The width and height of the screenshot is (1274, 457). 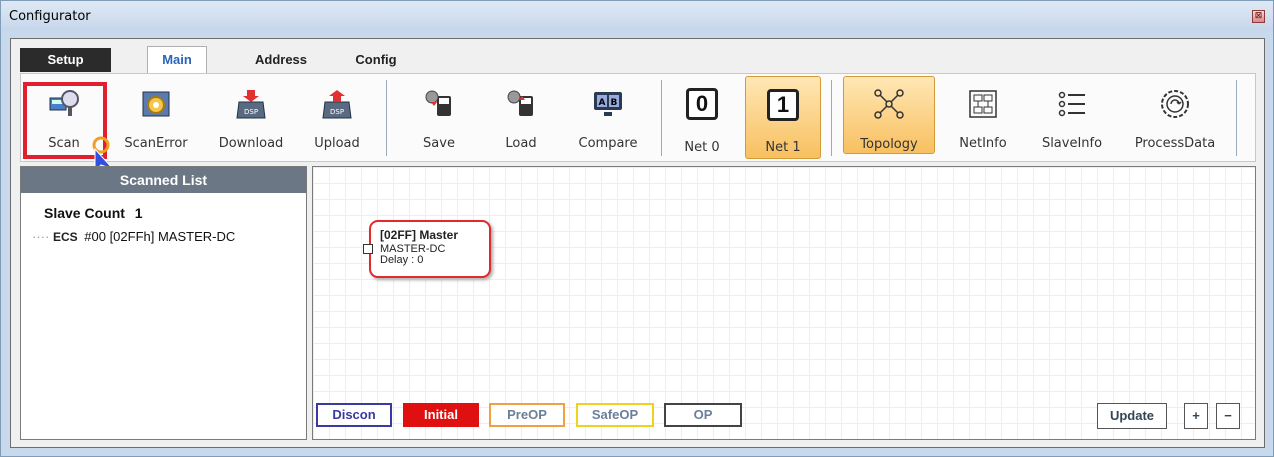 What do you see at coordinates (156, 104) in the screenshot?
I see `scanerror-icon` at bounding box center [156, 104].